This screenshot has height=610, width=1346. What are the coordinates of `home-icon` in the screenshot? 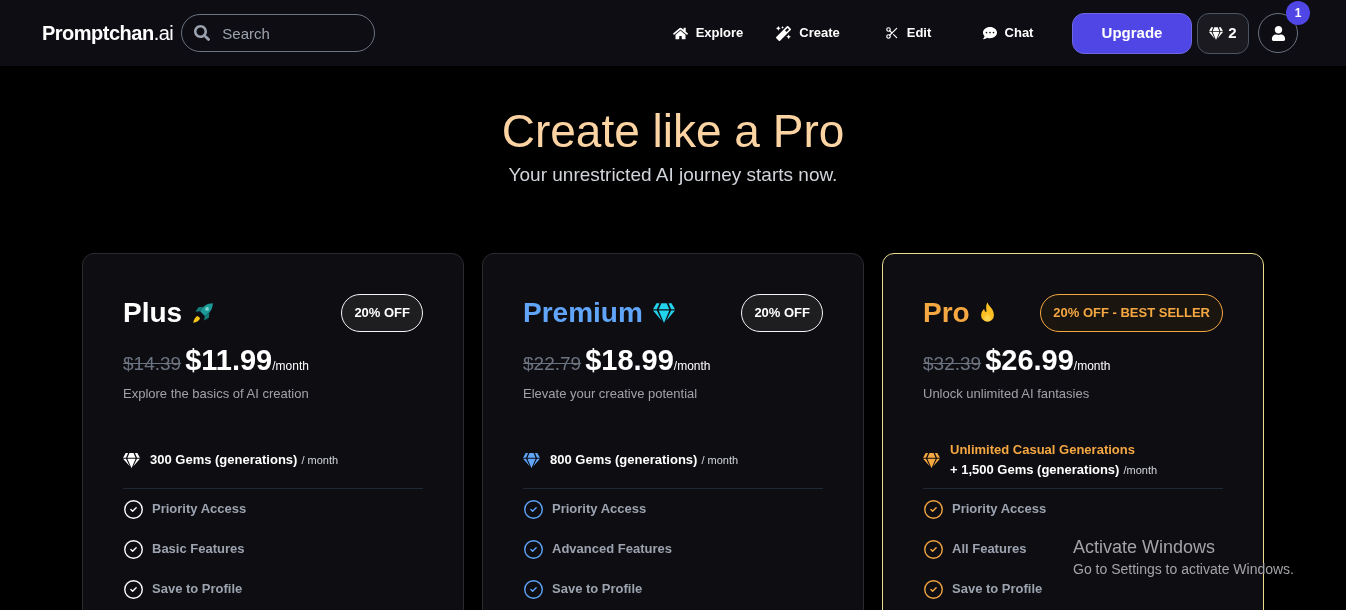 It's located at (680, 33).